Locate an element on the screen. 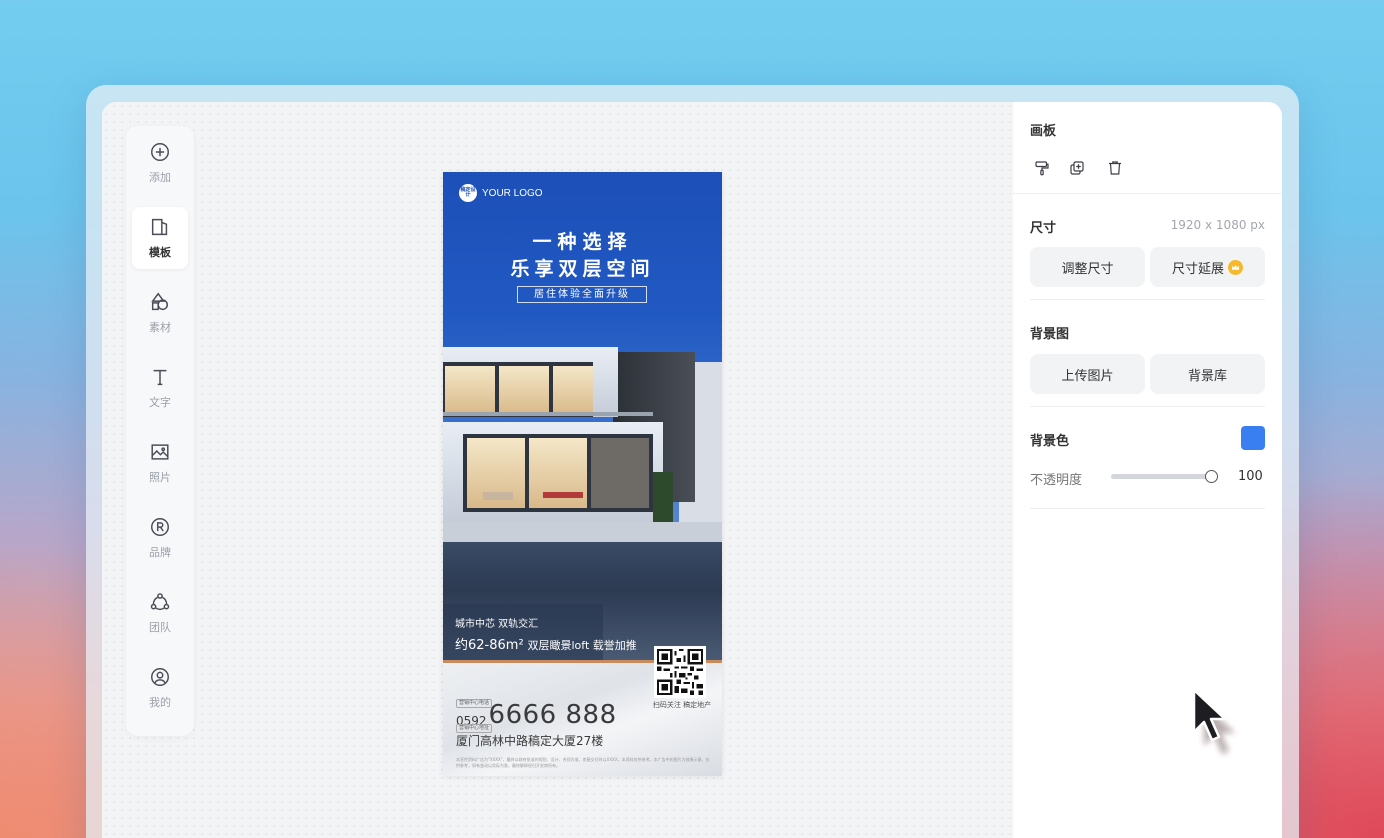 The width and height of the screenshot is (1384, 838). resize-button: 调整尺寸 is located at coordinates (1087, 267).